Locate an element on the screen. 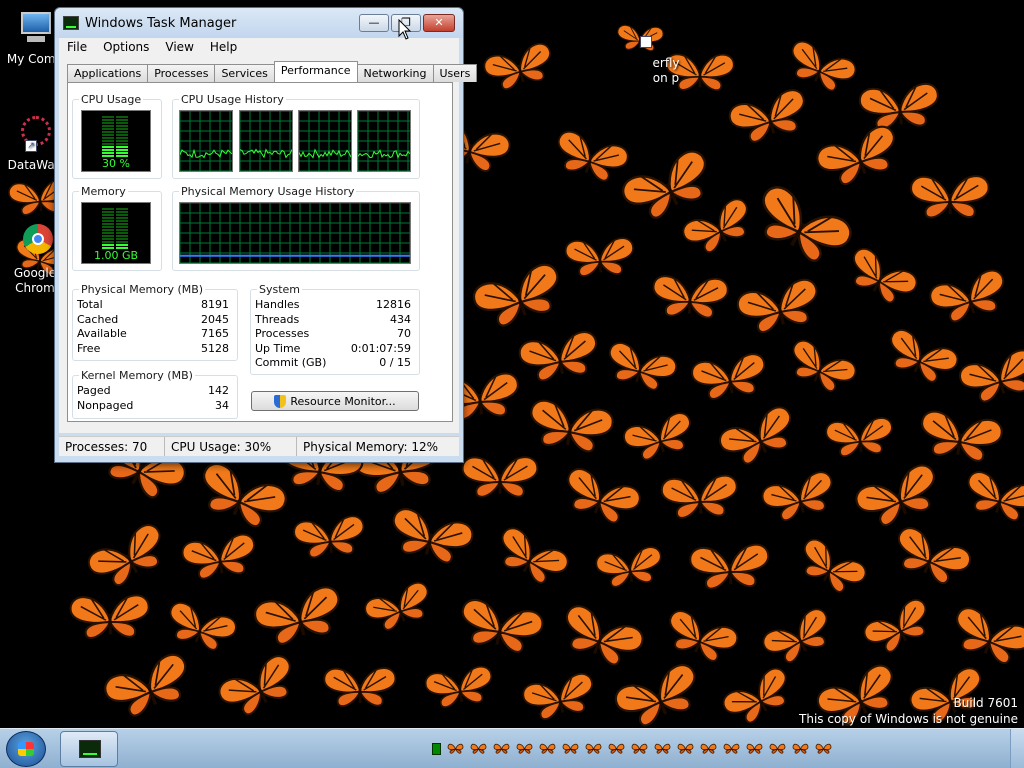  cpu-usage-value: 30 % is located at coordinates (116, 163).